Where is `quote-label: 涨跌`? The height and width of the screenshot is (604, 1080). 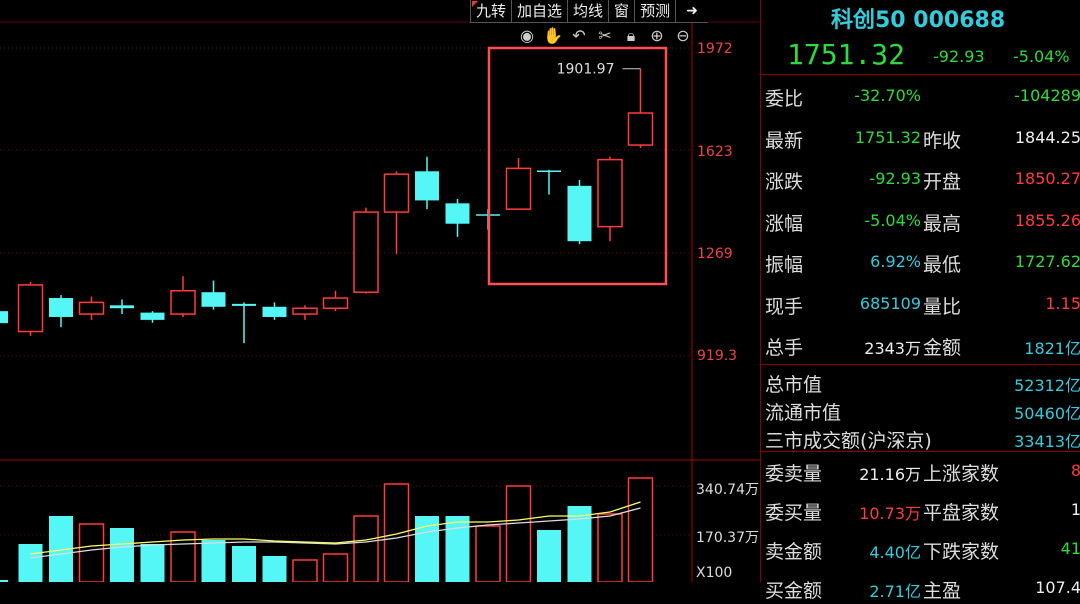
quote-label: 涨跌 is located at coordinates (784, 182).